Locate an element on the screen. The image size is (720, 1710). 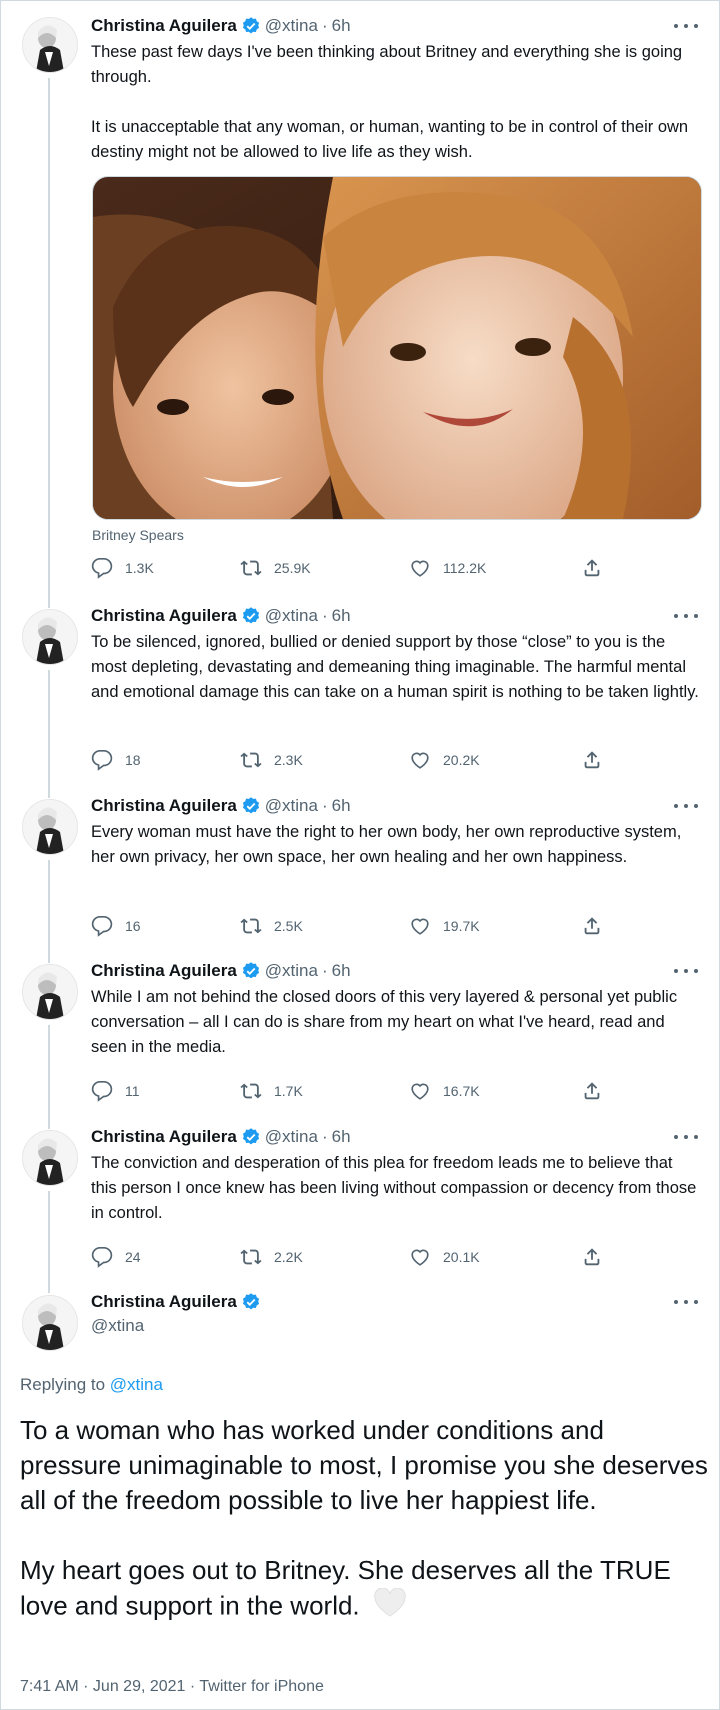
retweet-button: 1.7K is located at coordinates (271, 1091).